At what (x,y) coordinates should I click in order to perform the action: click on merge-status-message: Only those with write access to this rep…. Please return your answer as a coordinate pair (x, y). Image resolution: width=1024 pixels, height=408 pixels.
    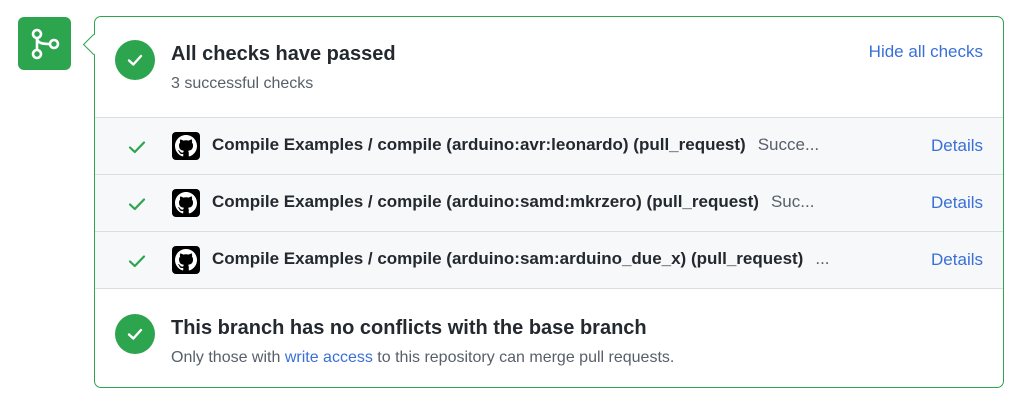
    Looking at the image, I should click on (422, 358).